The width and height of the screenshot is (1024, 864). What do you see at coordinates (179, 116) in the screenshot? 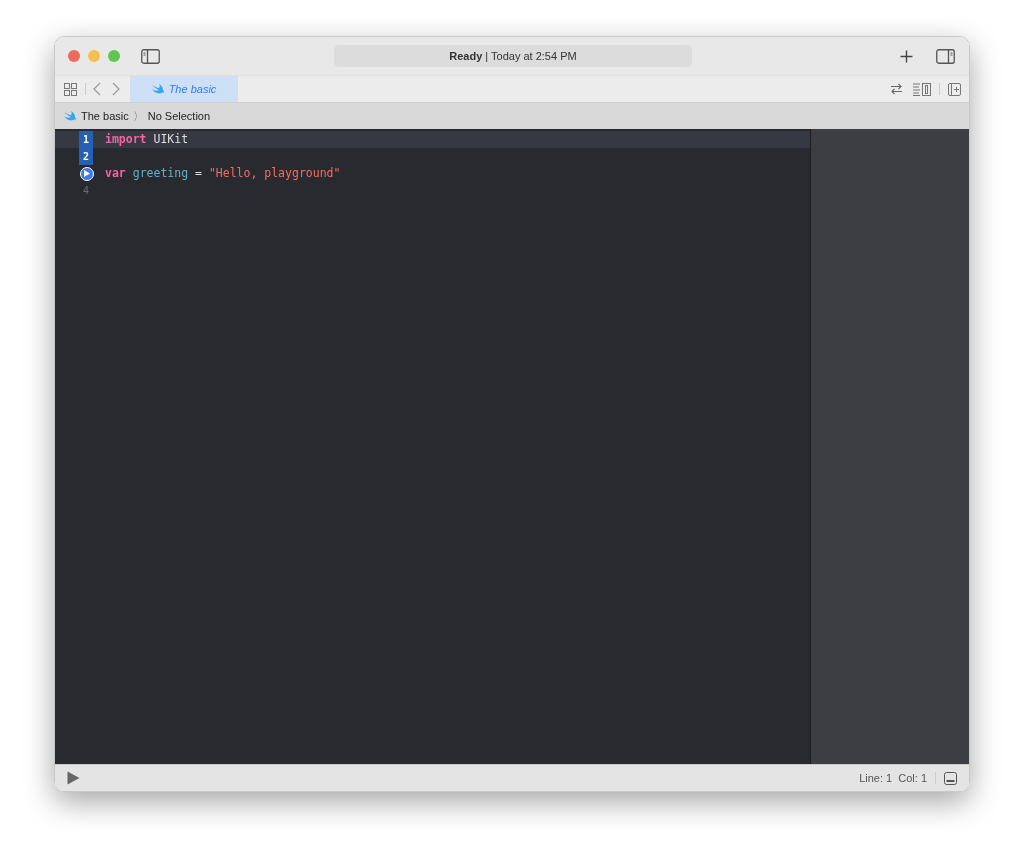
I see `breadcrumb-selection: No Selection` at bounding box center [179, 116].